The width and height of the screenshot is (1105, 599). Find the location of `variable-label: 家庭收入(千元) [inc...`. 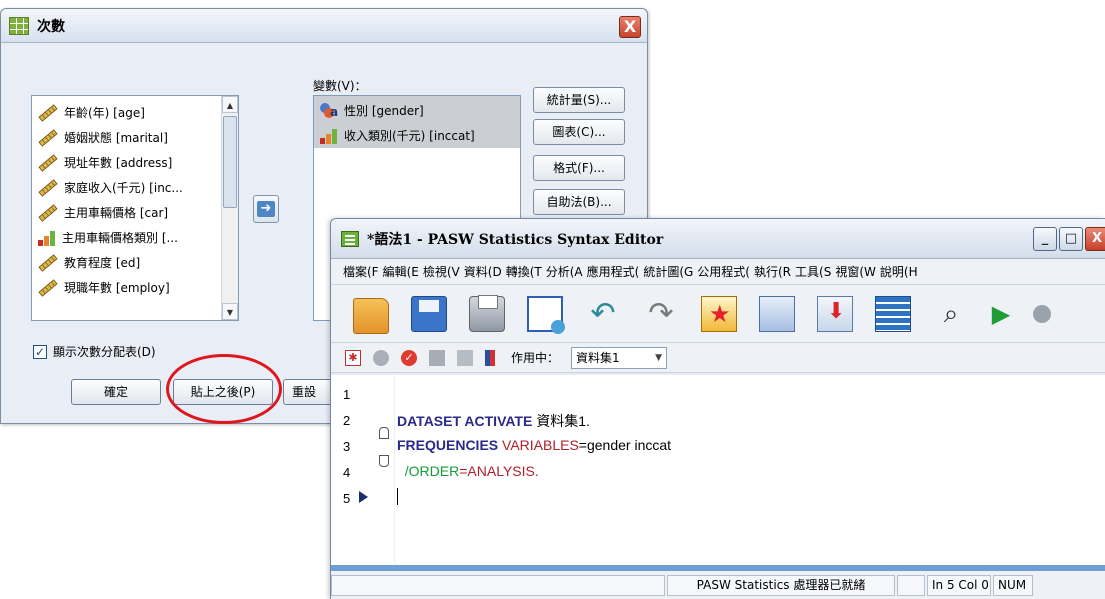

variable-label: 家庭收入(千元) [inc... is located at coordinates (123, 188).